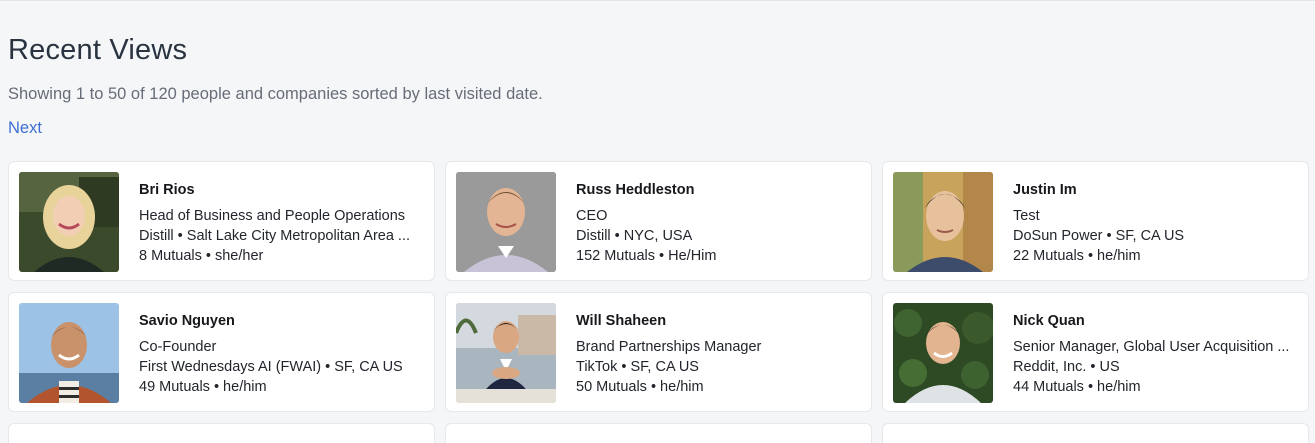 The height and width of the screenshot is (443, 1315). What do you see at coordinates (178, 347) in the screenshot?
I see `person-title: Co-Founder` at bounding box center [178, 347].